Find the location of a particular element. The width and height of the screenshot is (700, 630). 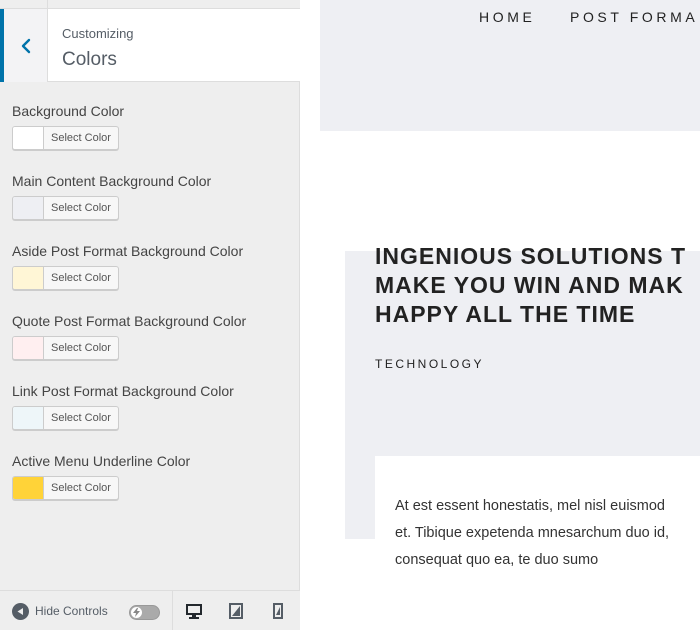

arrow-left-circle-icon is located at coordinates (20, 611).